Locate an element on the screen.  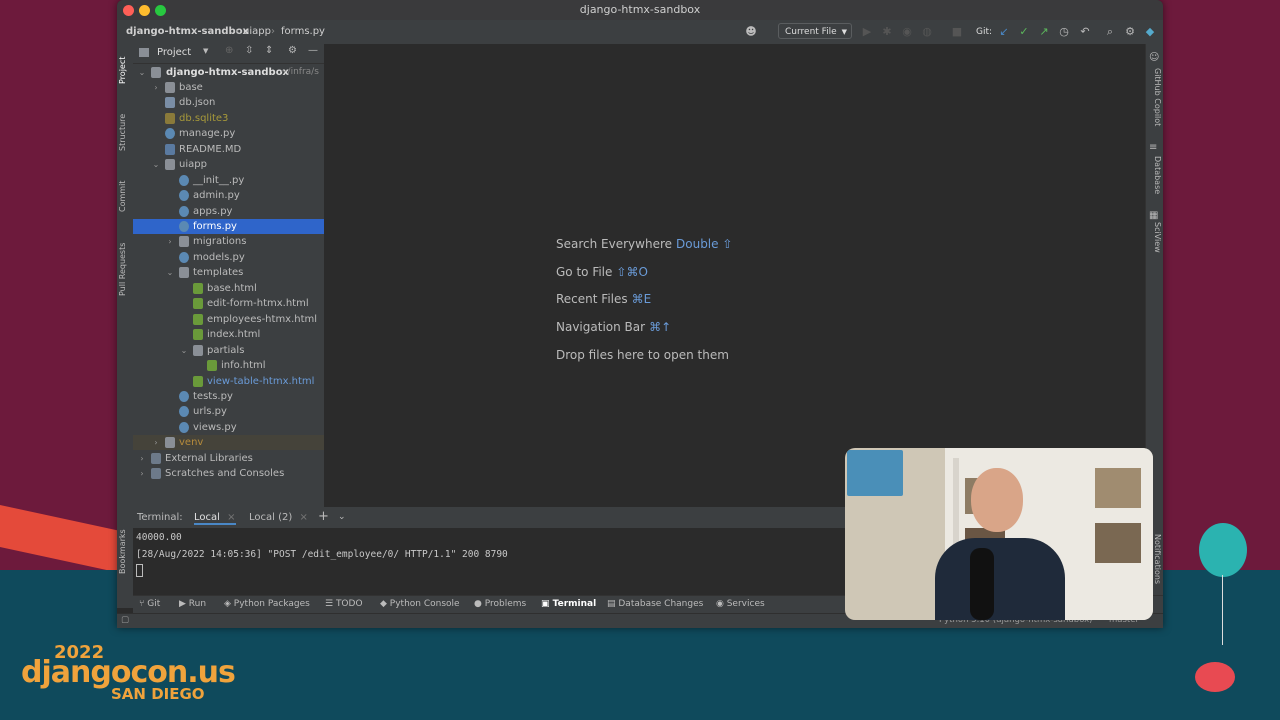
tree-item: ⌄ partials is located at coordinates (228, 350).